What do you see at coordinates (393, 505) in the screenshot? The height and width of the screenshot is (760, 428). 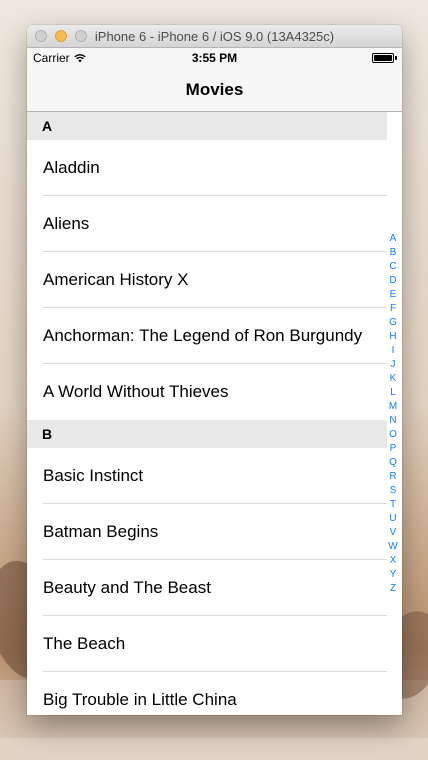 I see `index-letter-t: T` at bounding box center [393, 505].